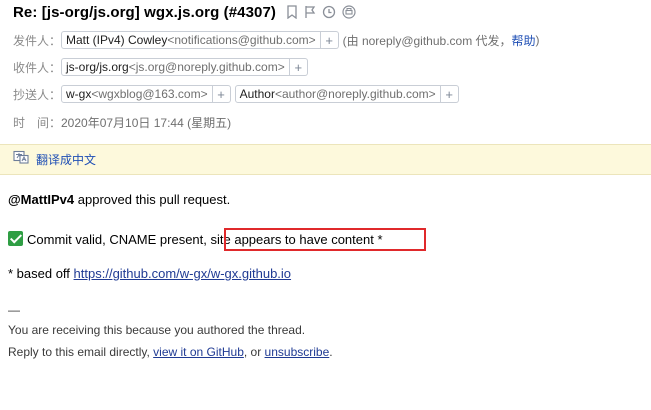  Describe the element at coordinates (298, 67) in the screenshot. I see `to-add-contact-button: +` at that location.